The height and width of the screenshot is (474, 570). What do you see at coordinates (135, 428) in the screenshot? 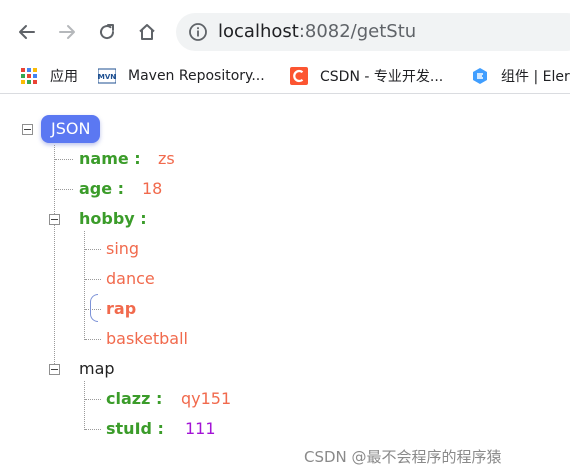
I see `key-stuId: stuId :` at bounding box center [135, 428].